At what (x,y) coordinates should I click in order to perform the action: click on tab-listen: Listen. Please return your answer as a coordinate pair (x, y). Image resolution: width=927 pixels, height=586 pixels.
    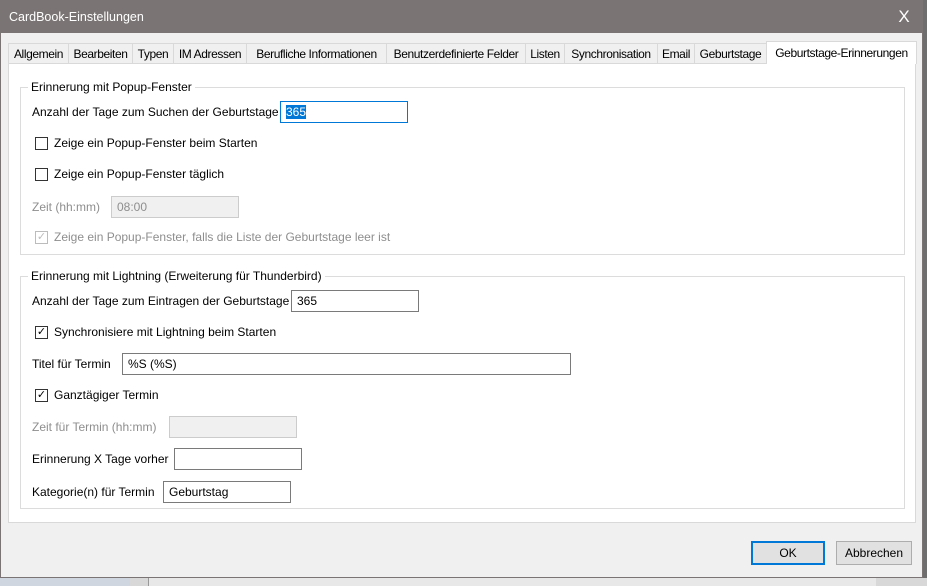
    Looking at the image, I should click on (545, 53).